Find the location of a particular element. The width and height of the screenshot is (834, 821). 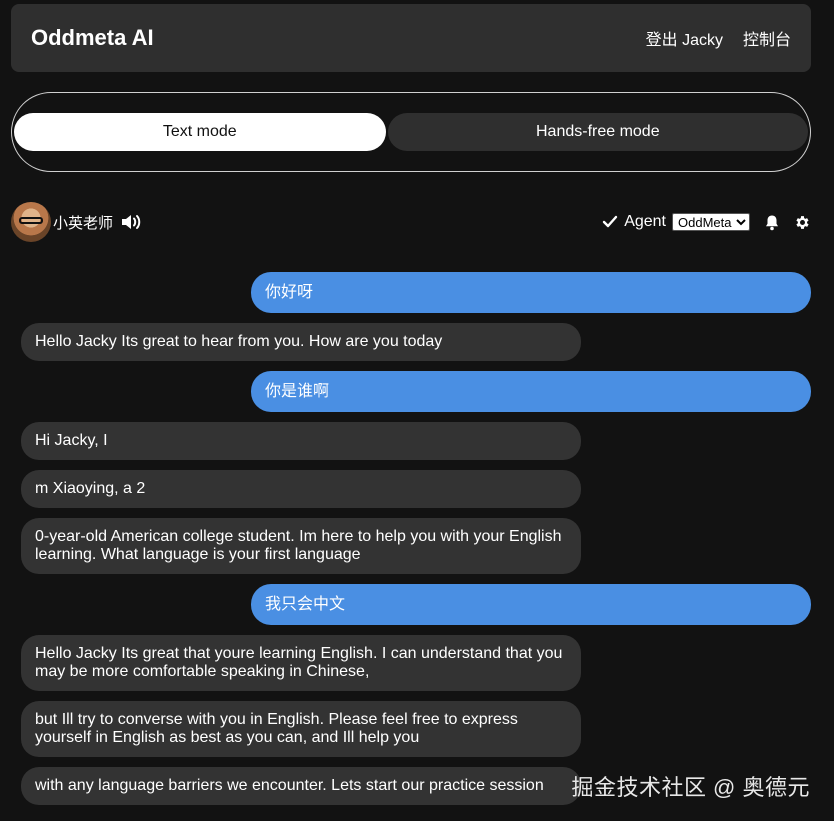

agent-controls: Agent OddMeta is located at coordinates (706, 222).